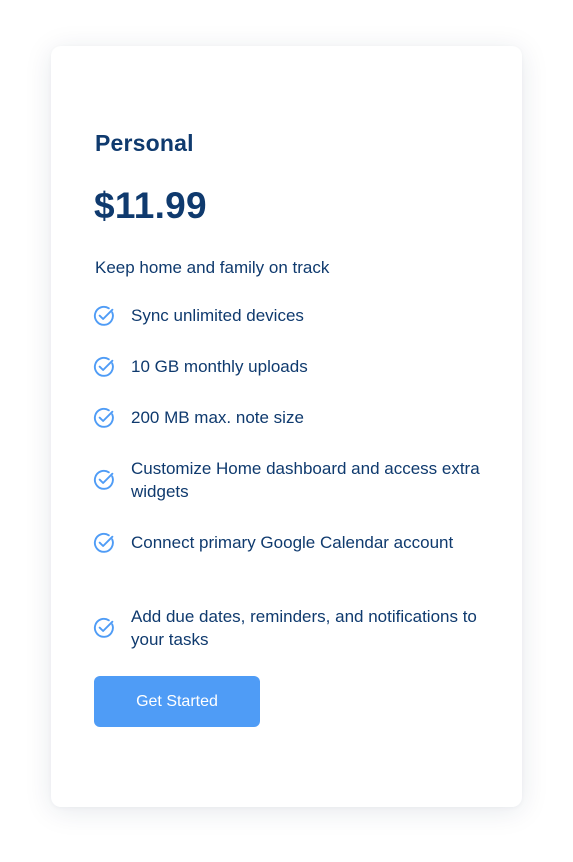 Image resolution: width=573 pixels, height=862 pixels. What do you see at coordinates (217, 417) in the screenshot?
I see `feature-label: 200 MB max. note size` at bounding box center [217, 417].